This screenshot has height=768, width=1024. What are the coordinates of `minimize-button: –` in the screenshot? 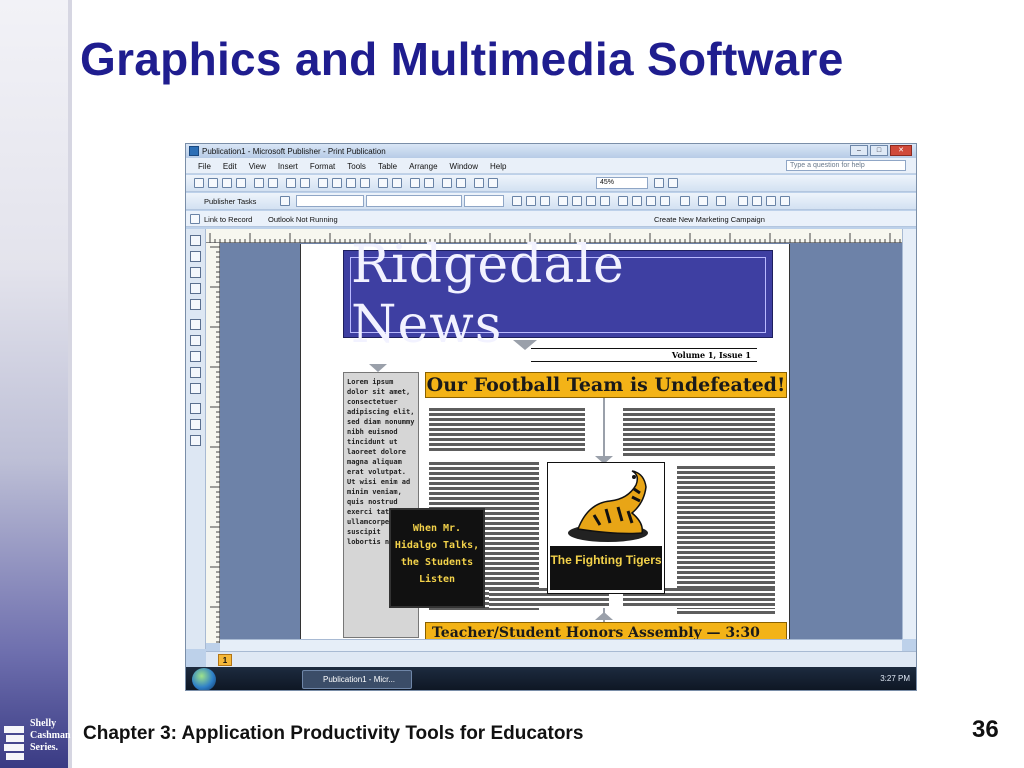 It's located at (859, 150).